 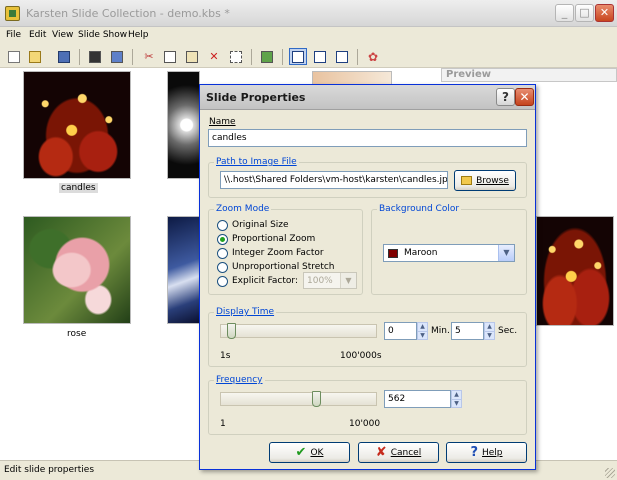 What do you see at coordinates (35, 56) in the screenshot?
I see `open-icon` at bounding box center [35, 56].